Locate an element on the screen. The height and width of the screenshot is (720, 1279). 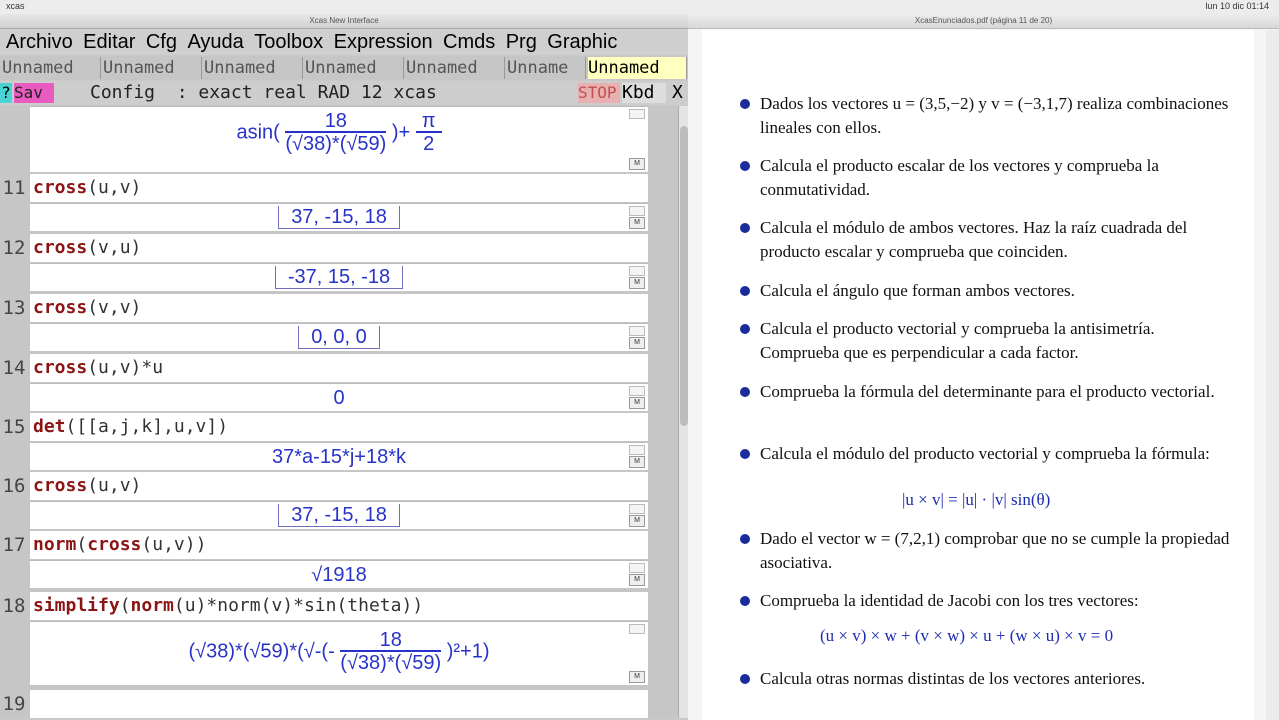
pdf-scrollbar is located at coordinates (1272, 375).